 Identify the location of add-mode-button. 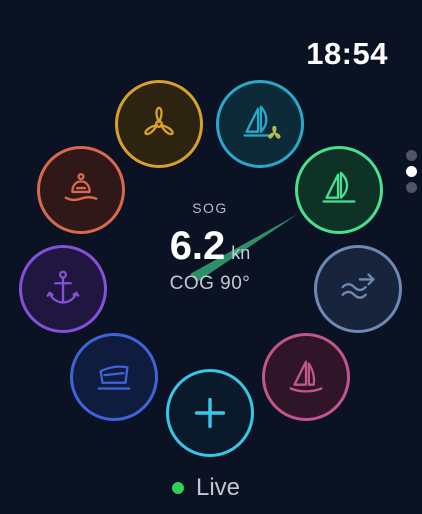
(210, 413).